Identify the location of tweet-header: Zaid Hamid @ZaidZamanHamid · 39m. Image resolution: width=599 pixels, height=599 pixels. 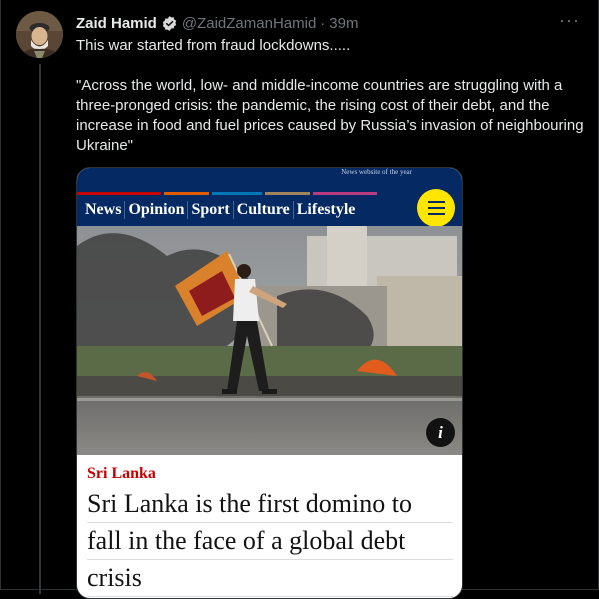
(327, 23).